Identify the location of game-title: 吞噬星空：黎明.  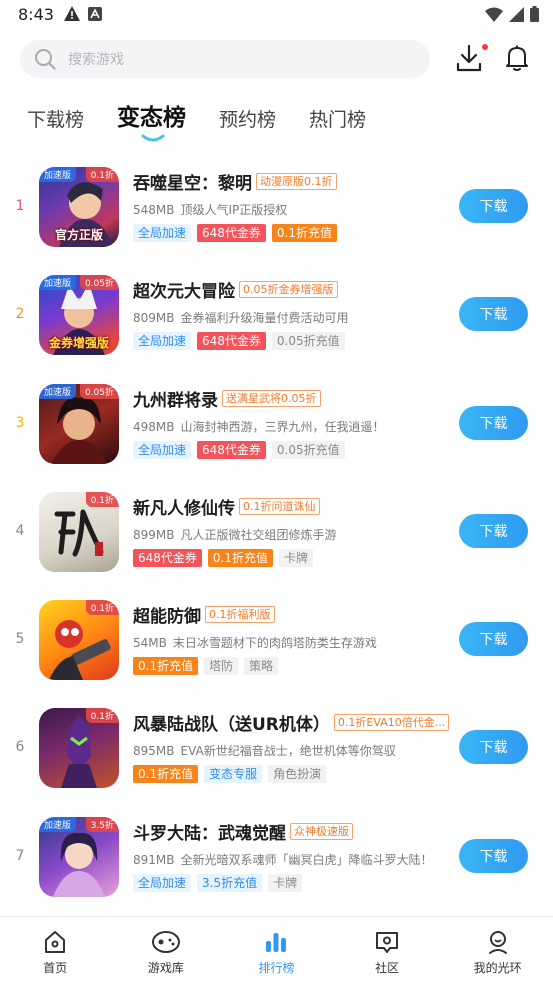
(192, 184).